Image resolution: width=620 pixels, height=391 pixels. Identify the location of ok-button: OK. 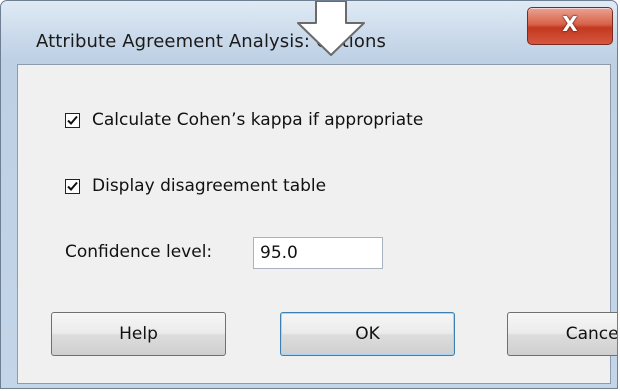
(367, 334).